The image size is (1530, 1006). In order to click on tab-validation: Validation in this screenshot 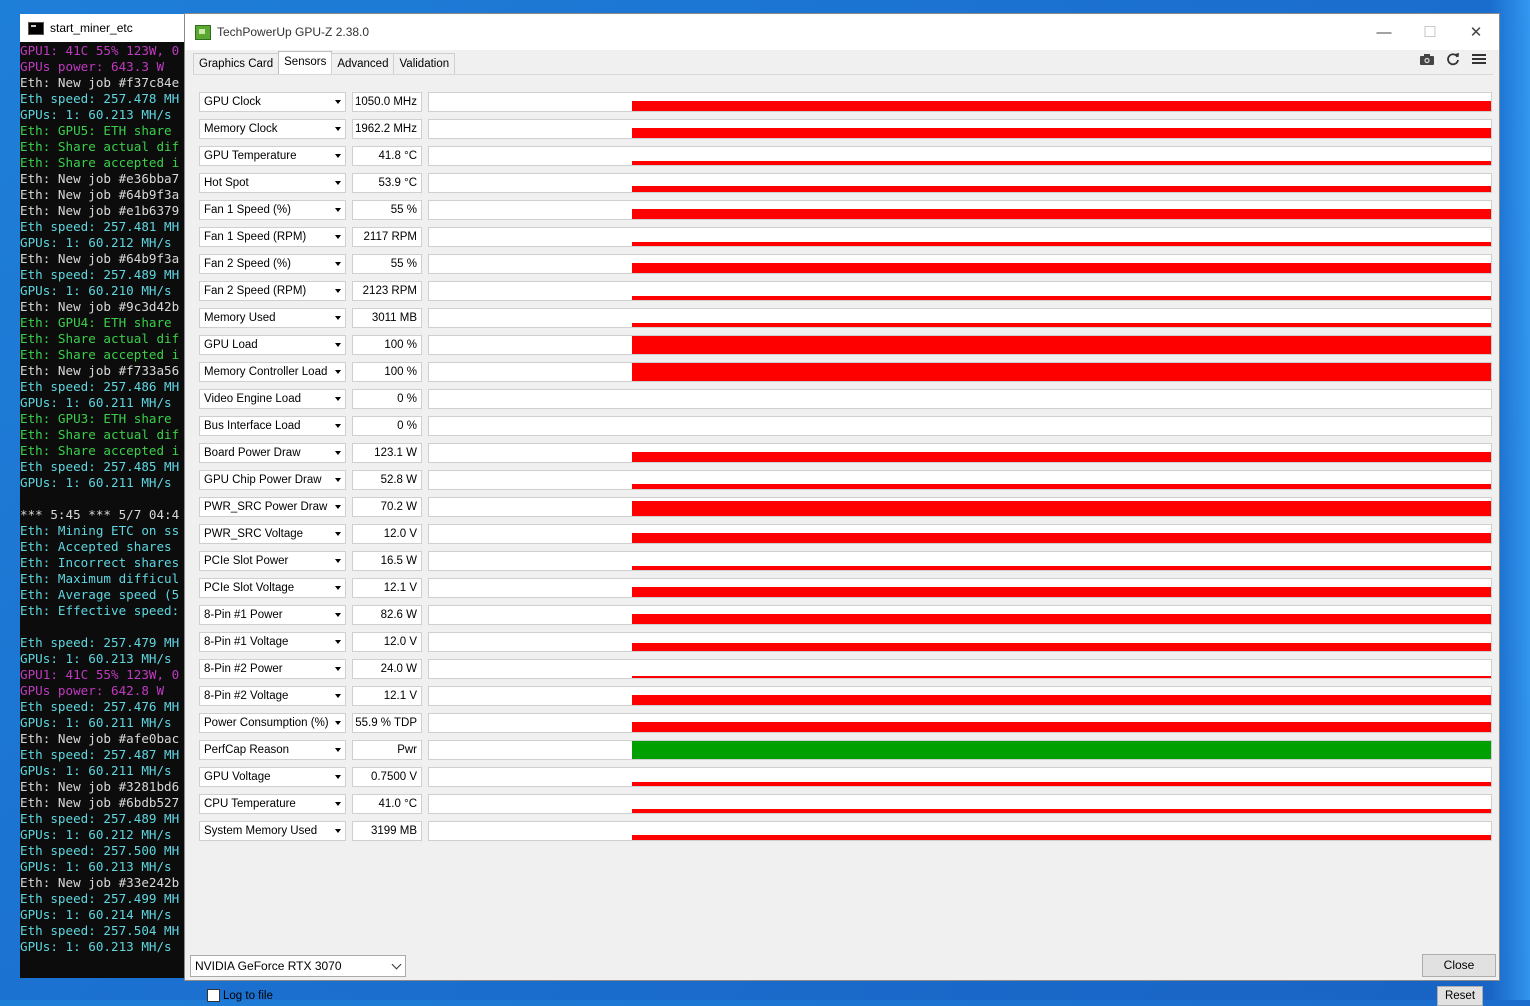, I will do `click(424, 63)`.